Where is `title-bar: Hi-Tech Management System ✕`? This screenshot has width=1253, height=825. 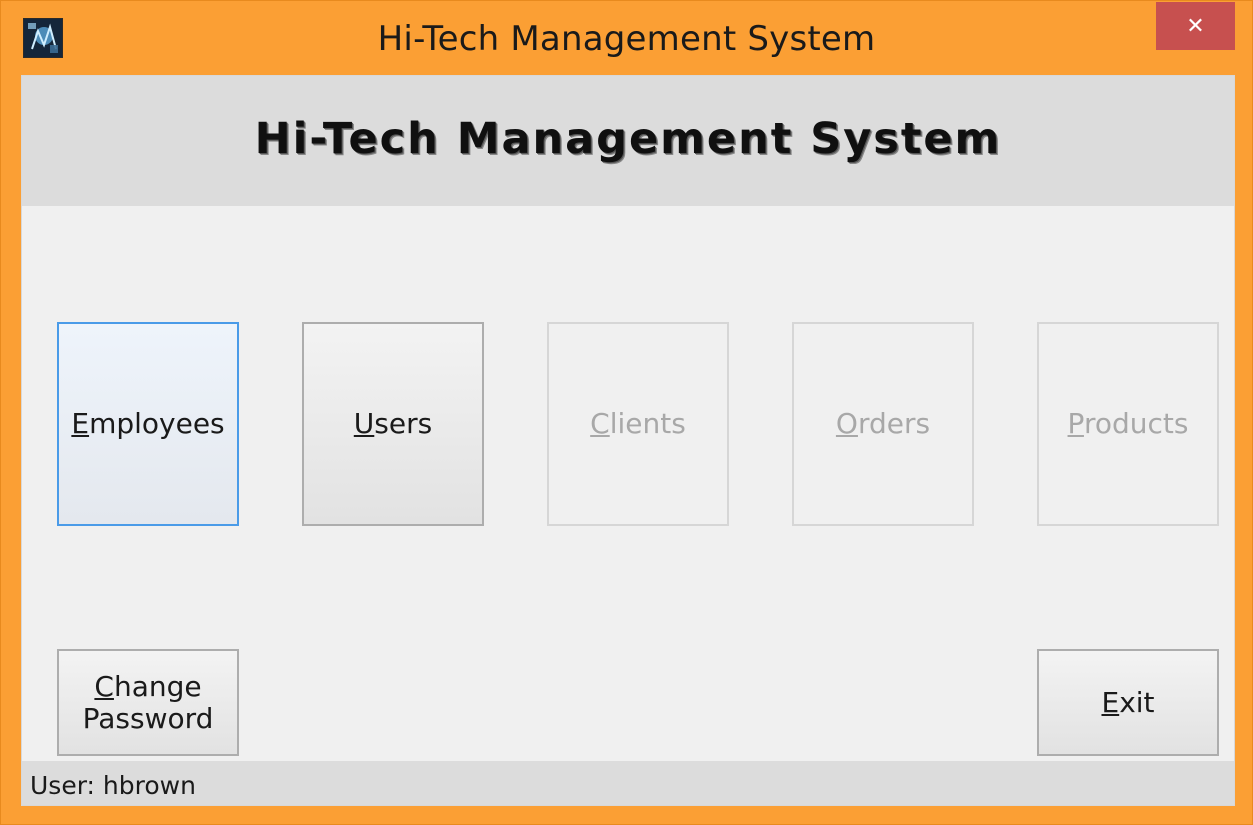 title-bar: Hi-Tech Management System ✕ is located at coordinates (626, 38).